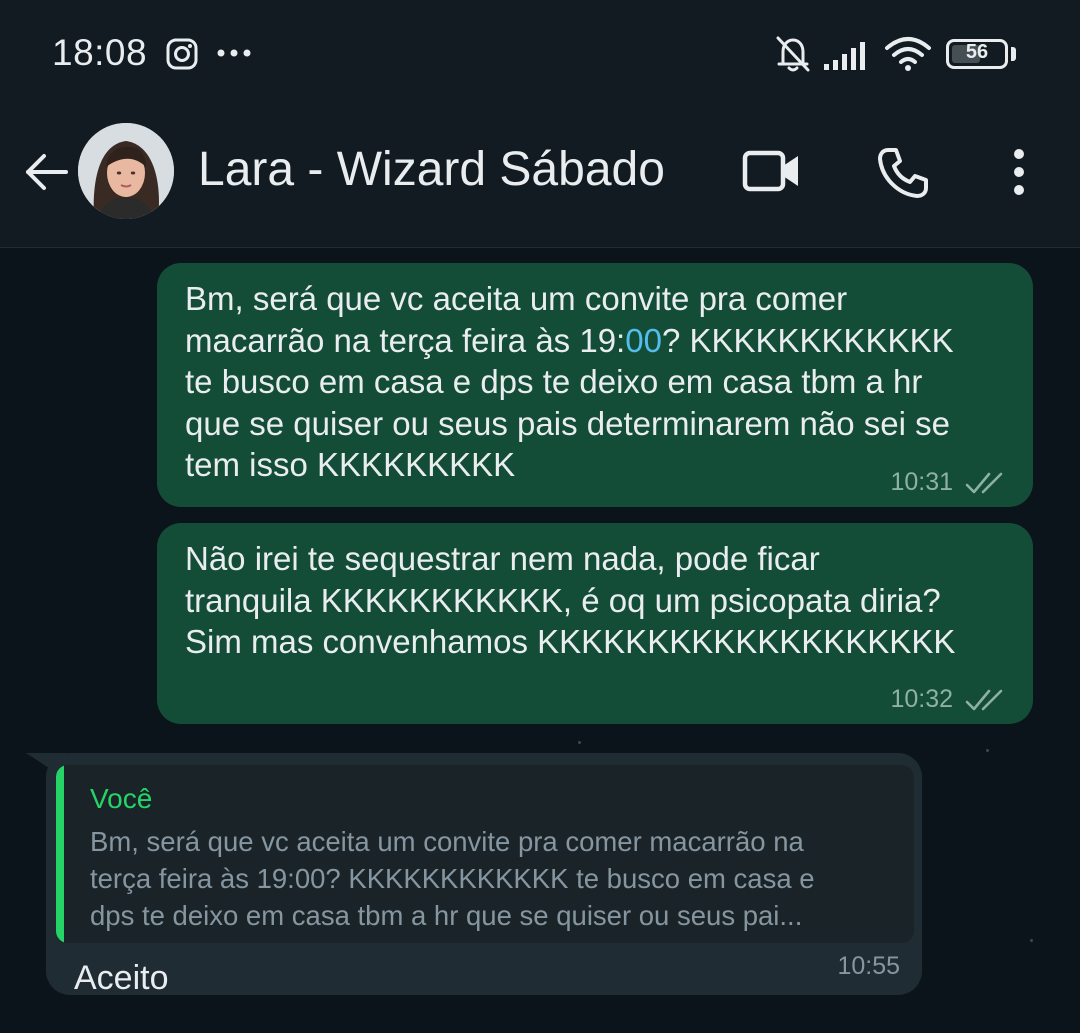  What do you see at coordinates (60, 854) in the screenshot?
I see `quote-accent-bar` at bounding box center [60, 854].